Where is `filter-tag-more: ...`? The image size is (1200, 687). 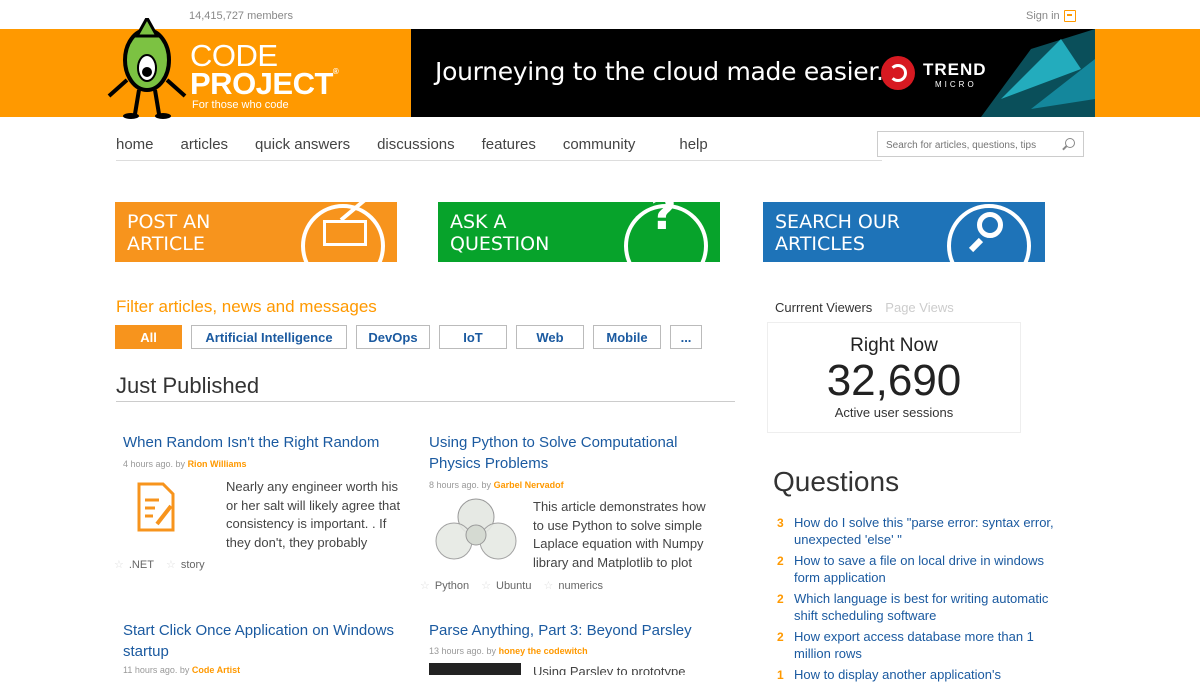 filter-tag-more: ... is located at coordinates (686, 337).